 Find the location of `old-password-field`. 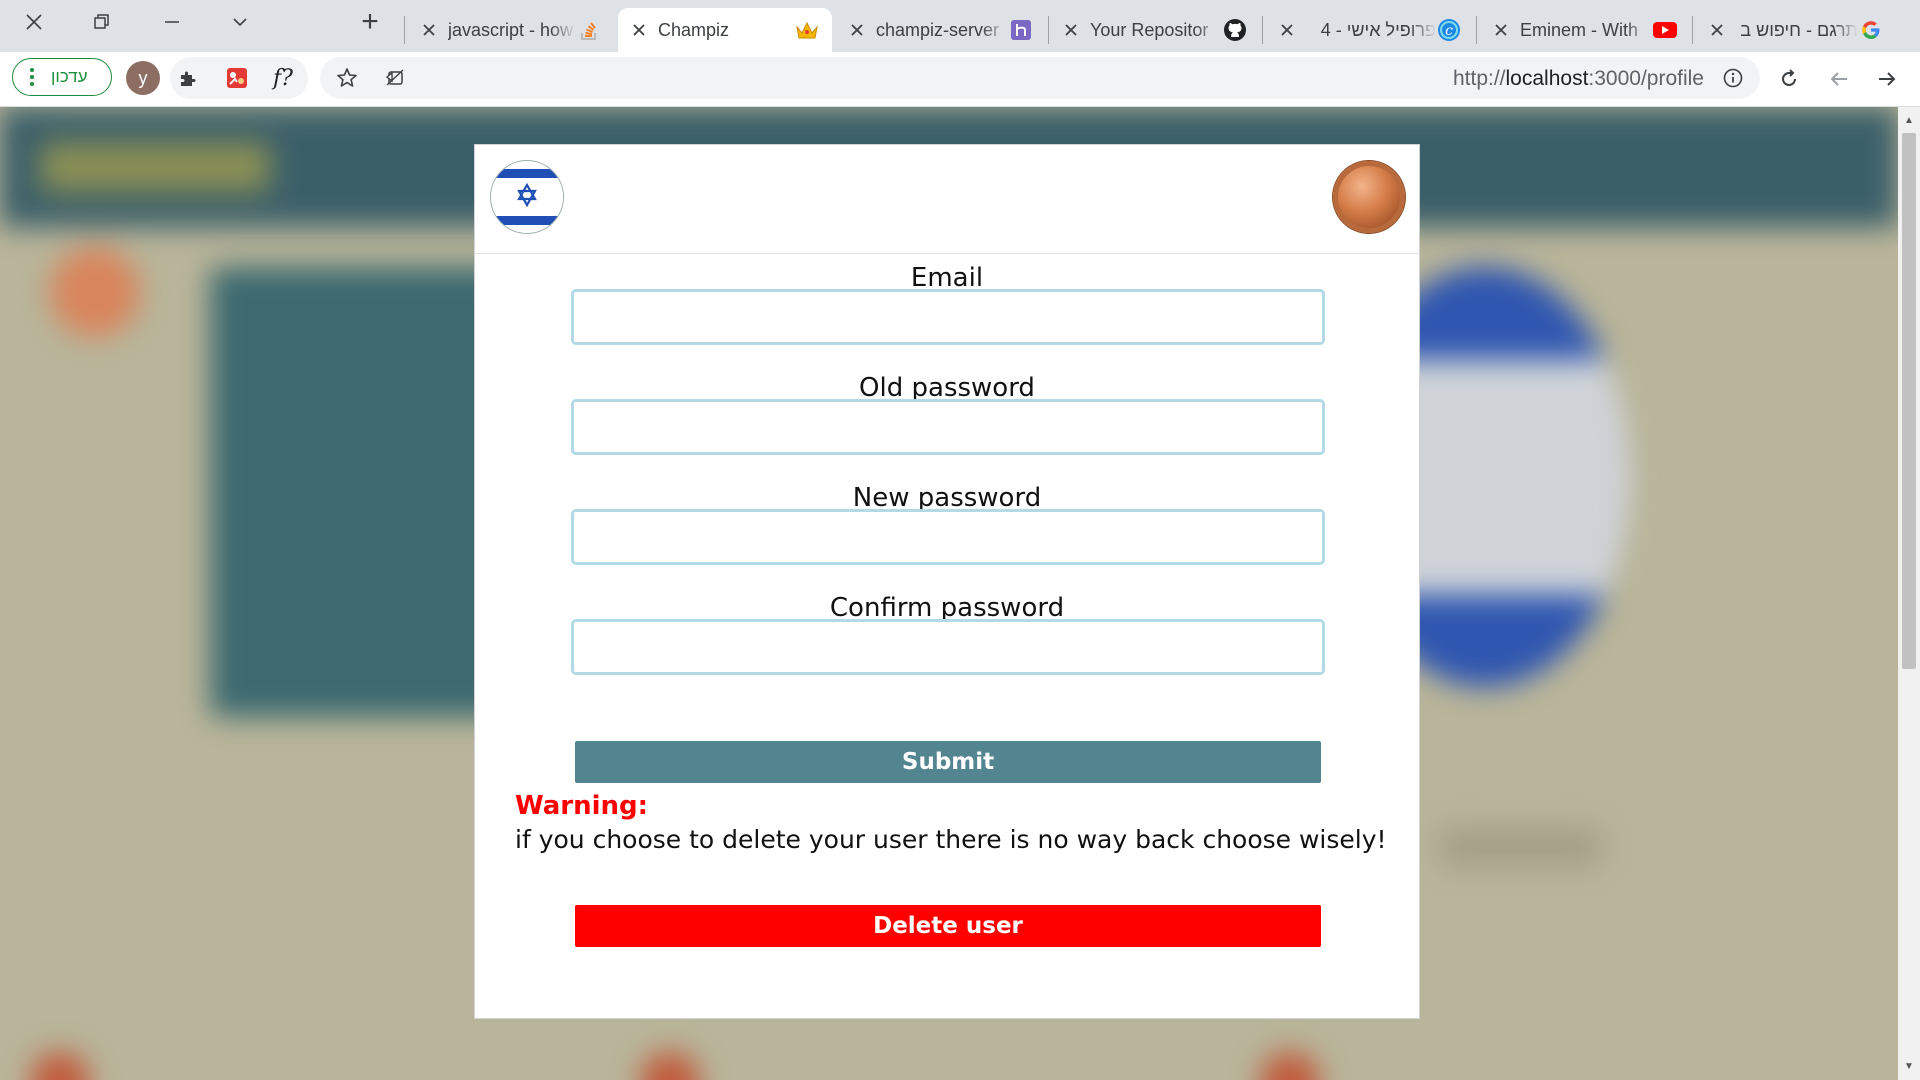

old-password-field is located at coordinates (948, 427).